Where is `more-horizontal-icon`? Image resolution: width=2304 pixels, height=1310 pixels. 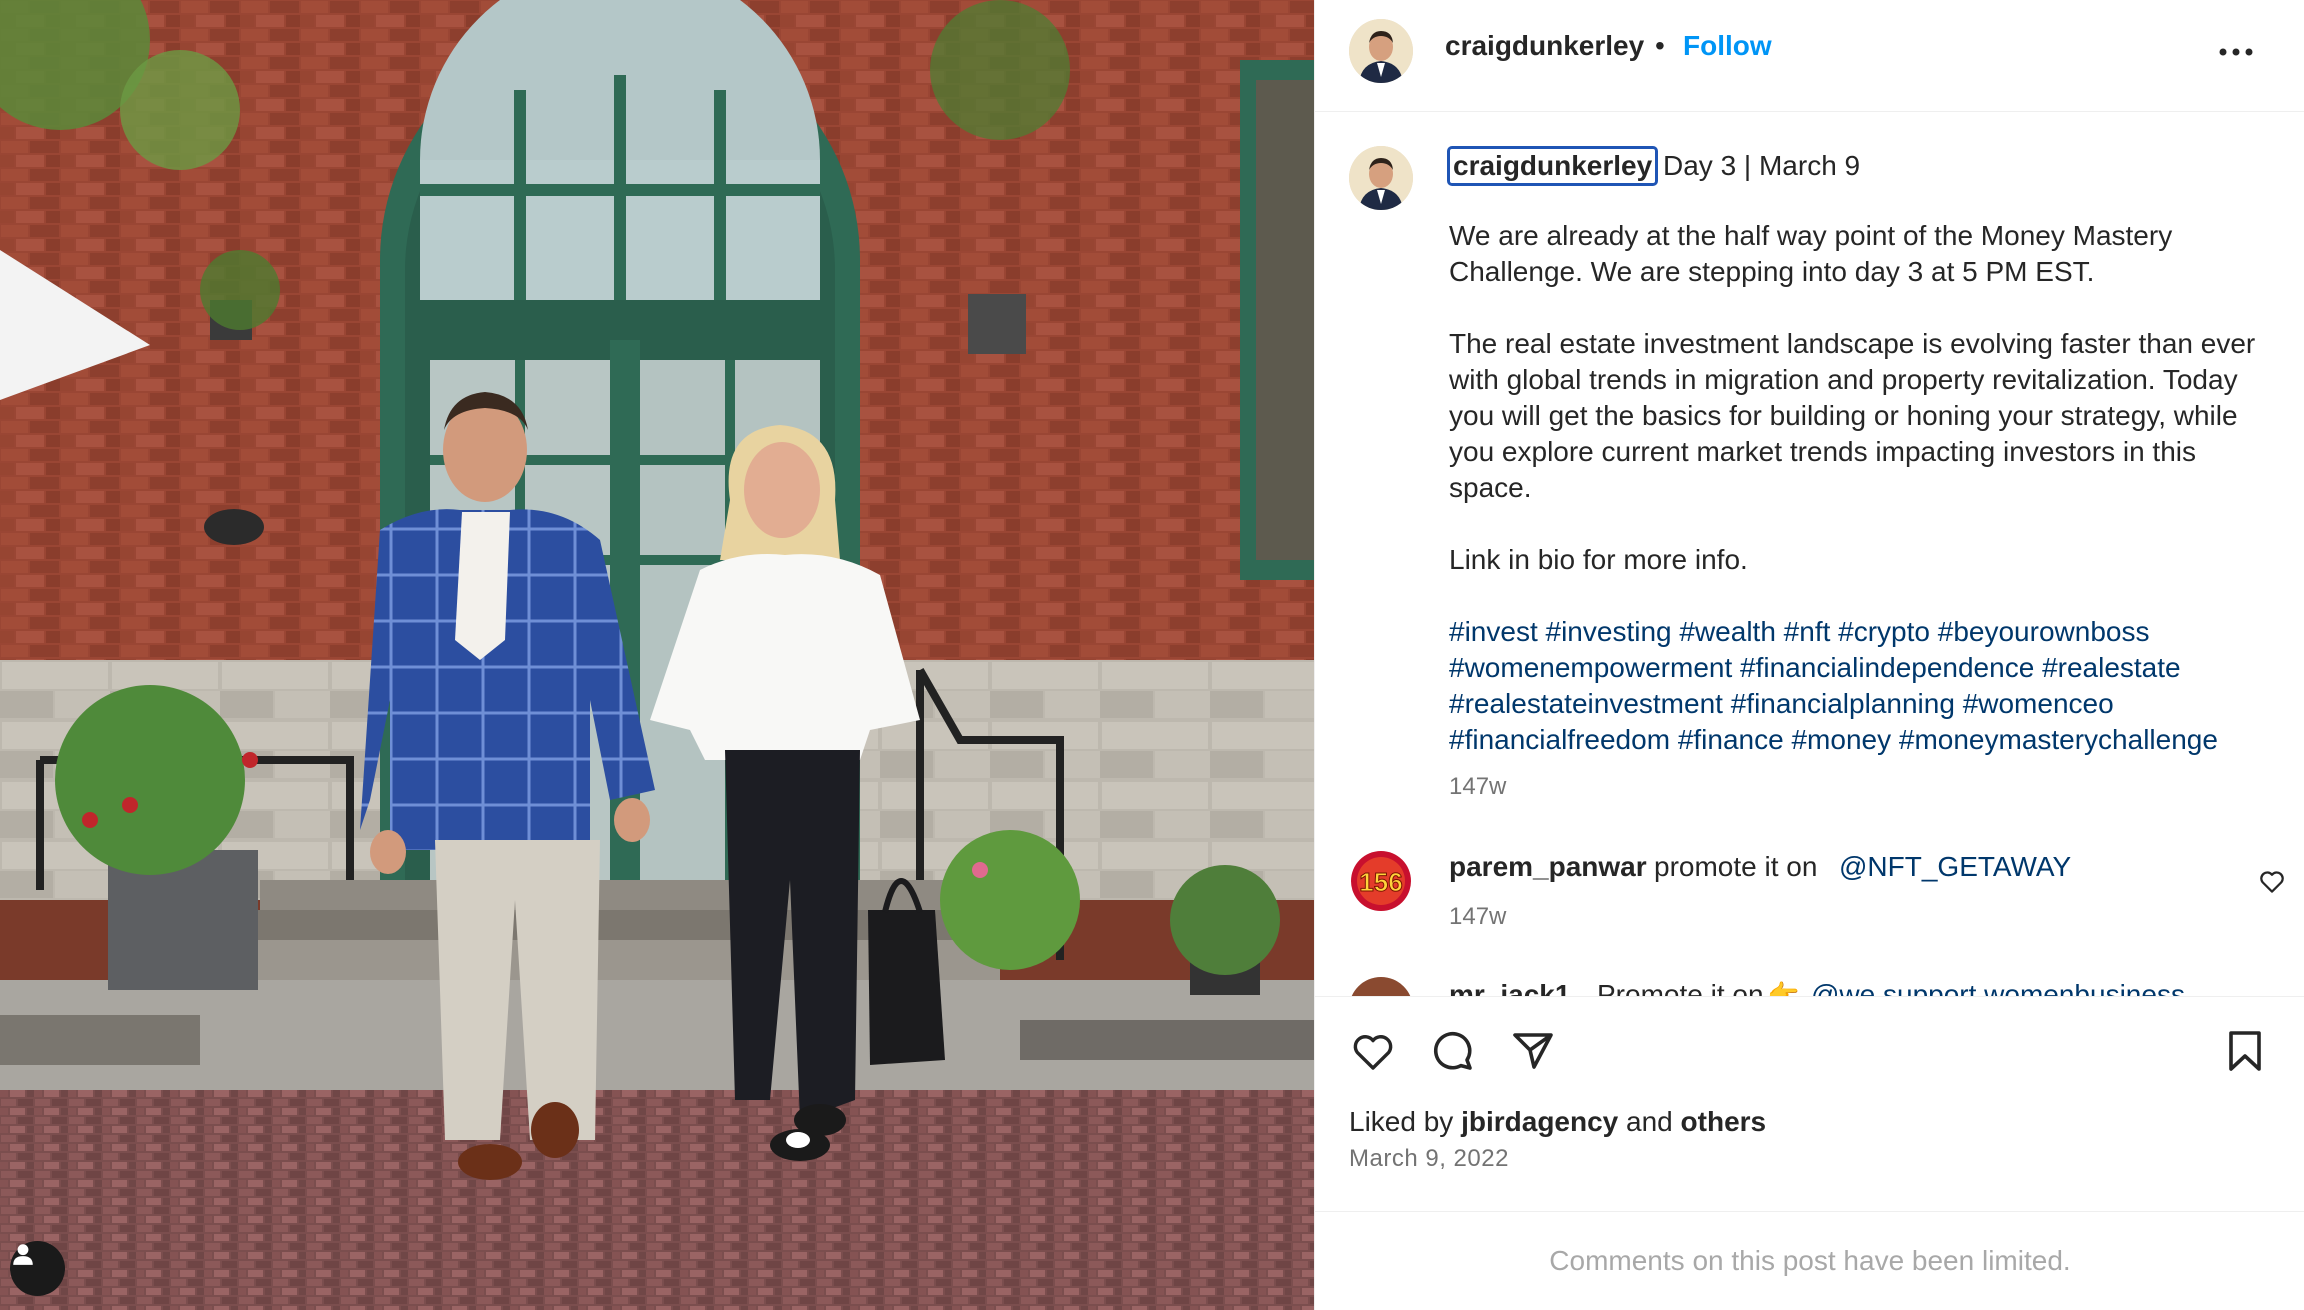
more-horizontal-icon is located at coordinates (2236, 52).